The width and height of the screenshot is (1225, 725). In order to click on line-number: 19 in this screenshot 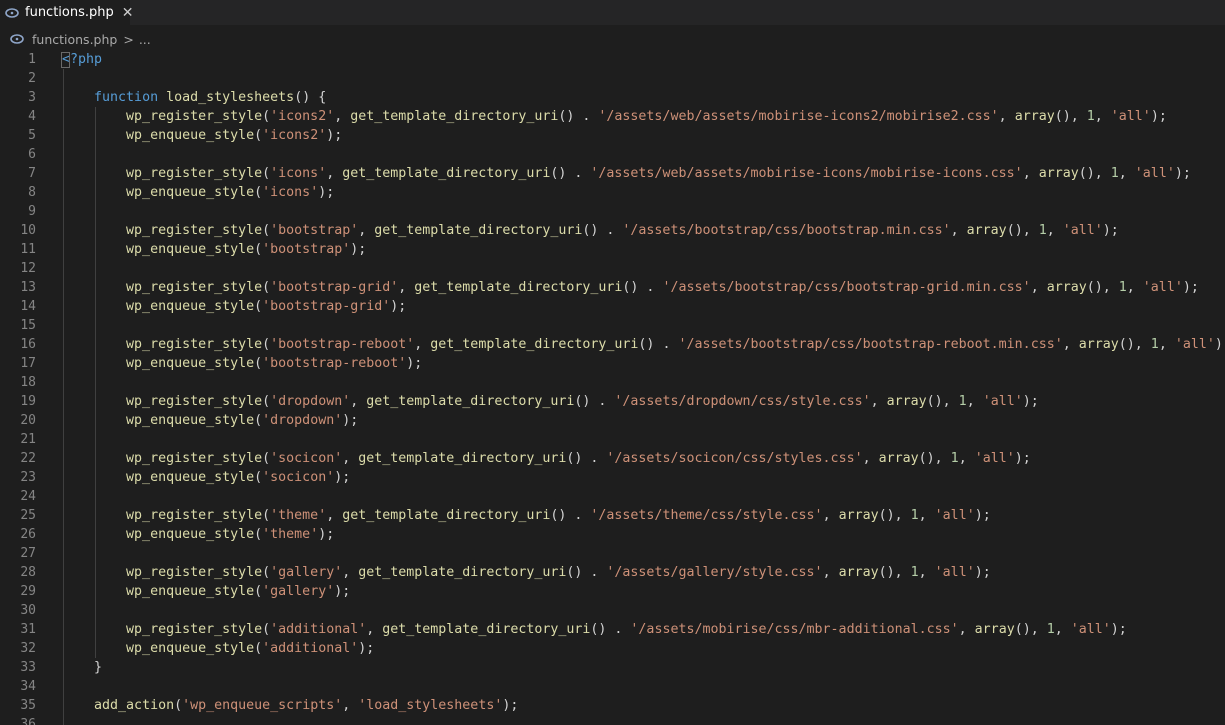, I will do `click(28, 401)`.